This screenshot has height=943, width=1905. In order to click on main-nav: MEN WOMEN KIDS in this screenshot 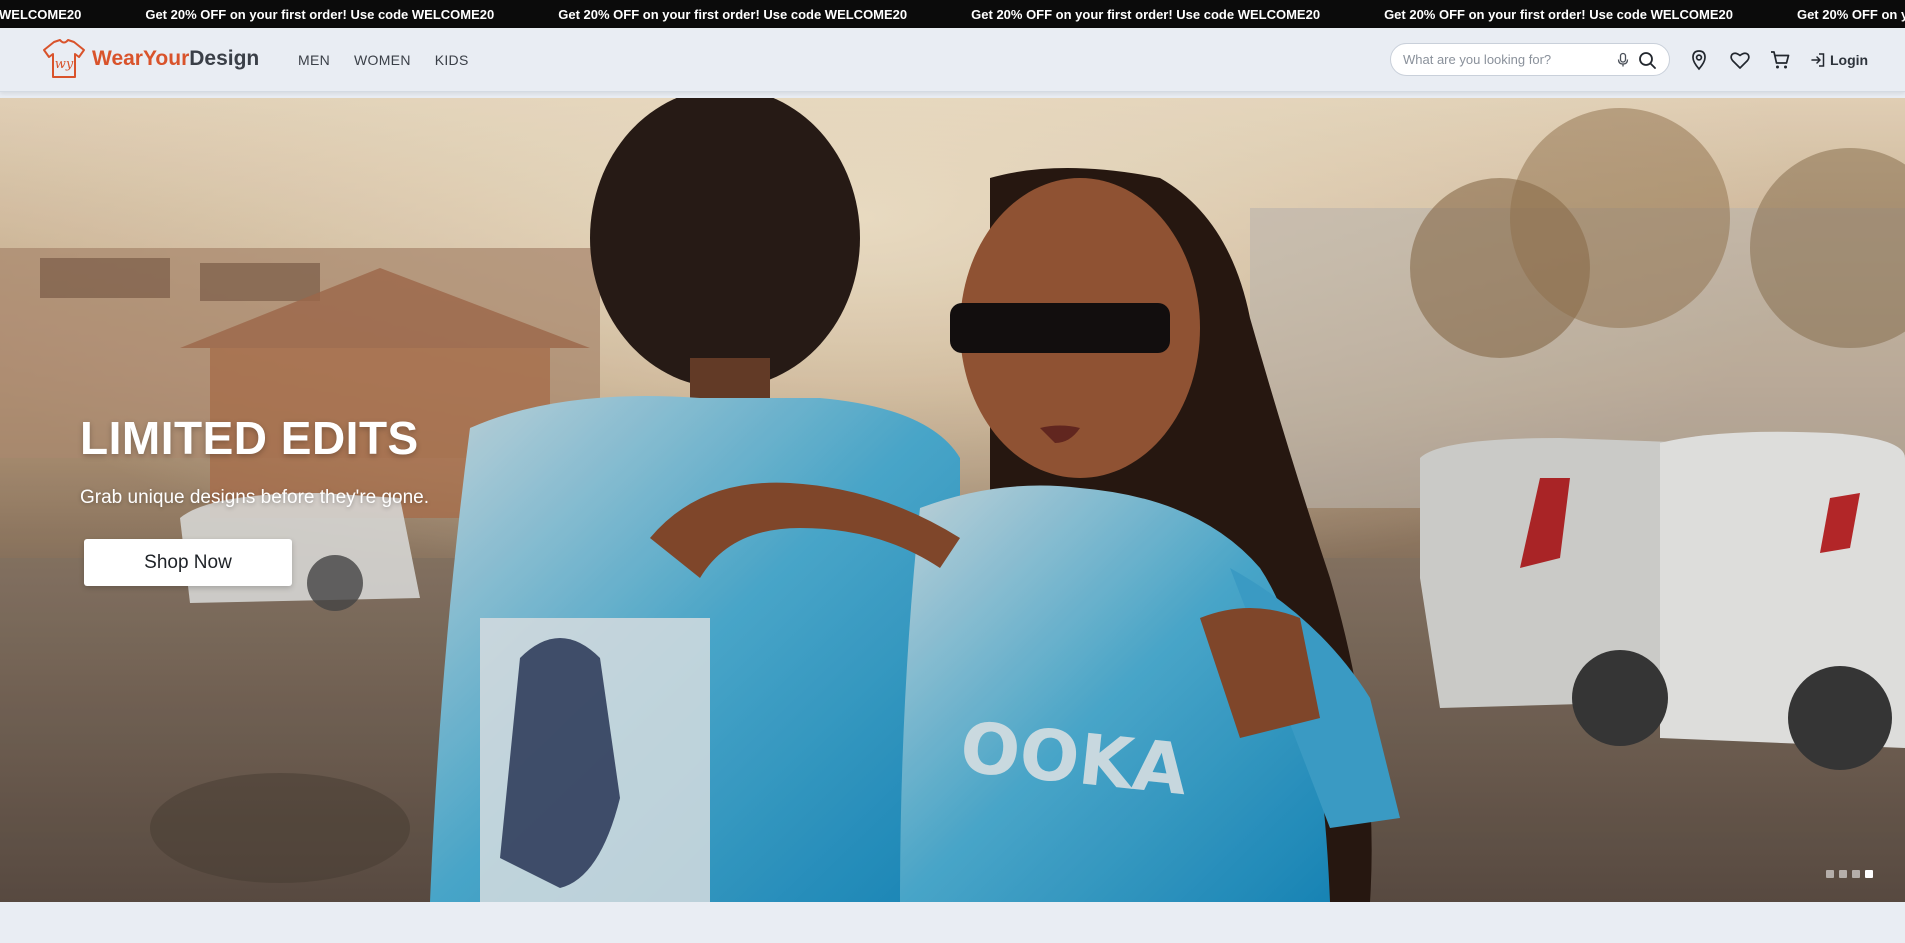, I will do `click(395, 60)`.